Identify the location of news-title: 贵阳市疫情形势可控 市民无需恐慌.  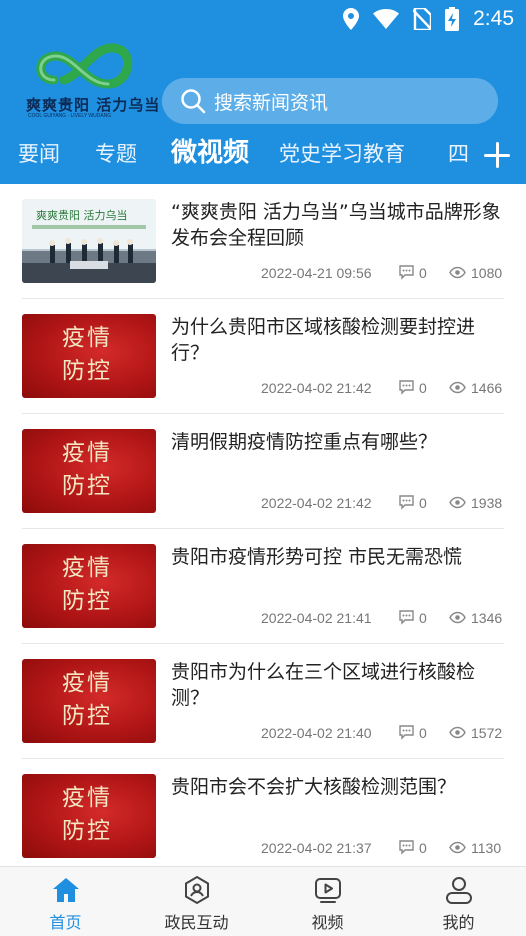
(317, 557).